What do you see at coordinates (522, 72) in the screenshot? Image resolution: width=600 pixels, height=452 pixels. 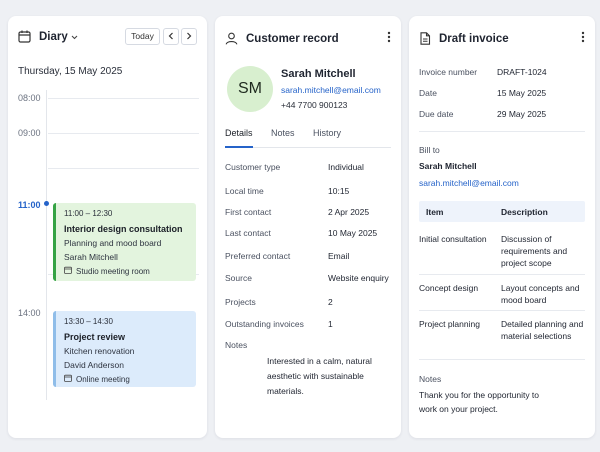 I see `invoice-meta-value: DRAFT-1024` at bounding box center [522, 72].